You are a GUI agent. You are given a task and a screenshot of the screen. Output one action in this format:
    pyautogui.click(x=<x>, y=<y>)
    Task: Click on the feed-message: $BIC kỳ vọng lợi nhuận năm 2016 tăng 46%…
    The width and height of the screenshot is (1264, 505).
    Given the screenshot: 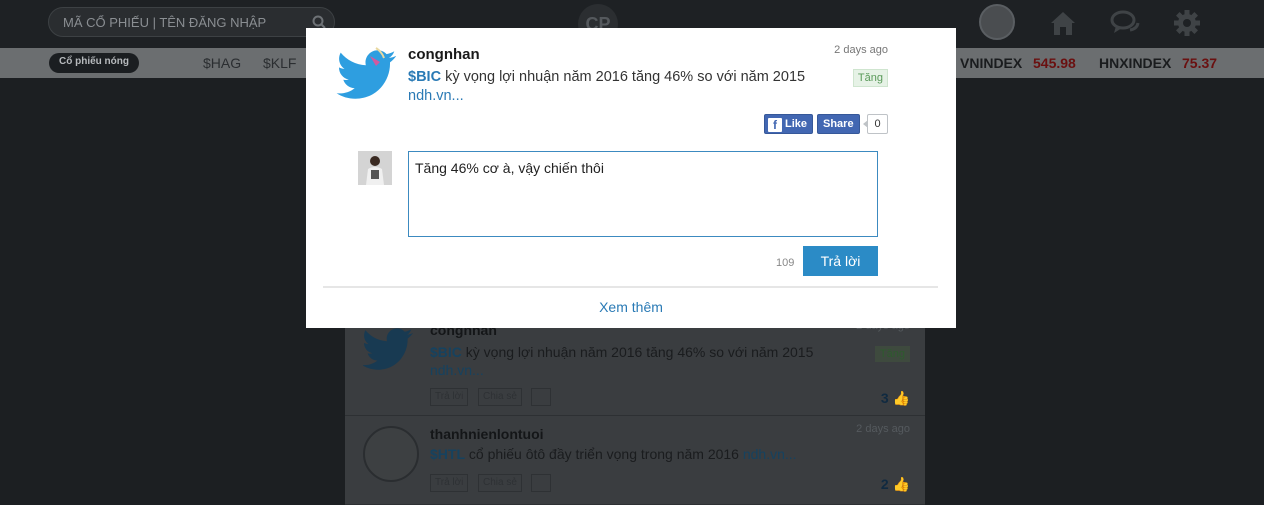 What is the action you would take?
    pyautogui.click(x=621, y=352)
    